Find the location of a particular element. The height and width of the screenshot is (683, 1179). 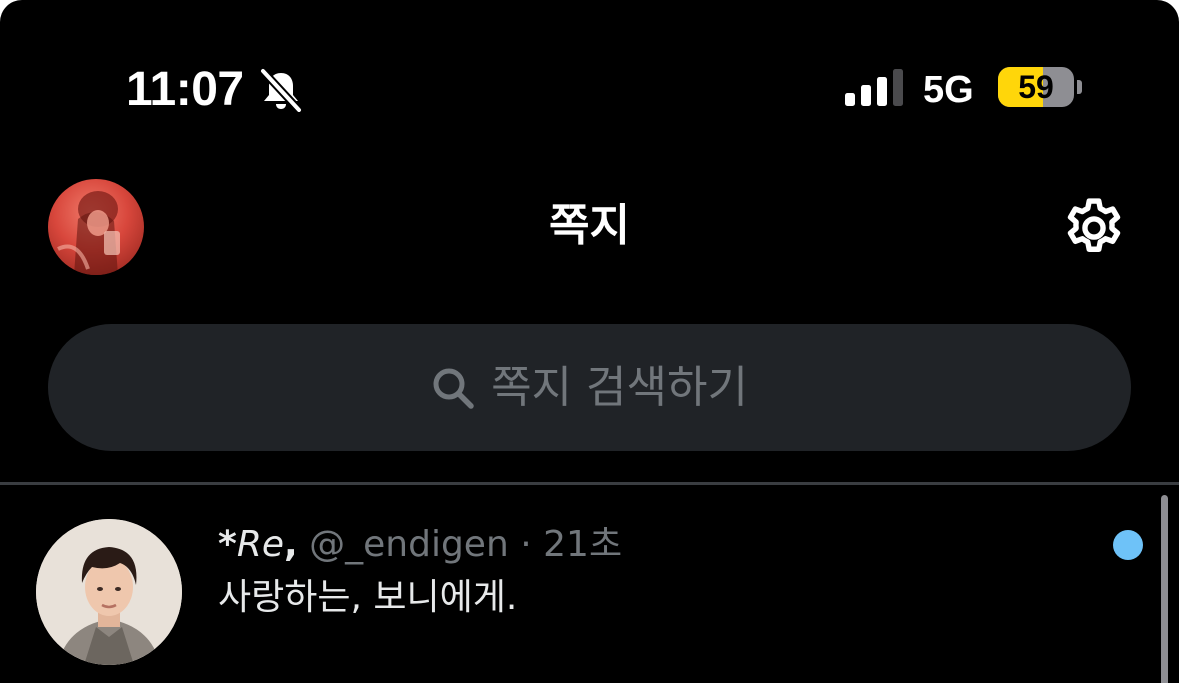

bell-slash-icon is located at coordinates (281, 90).